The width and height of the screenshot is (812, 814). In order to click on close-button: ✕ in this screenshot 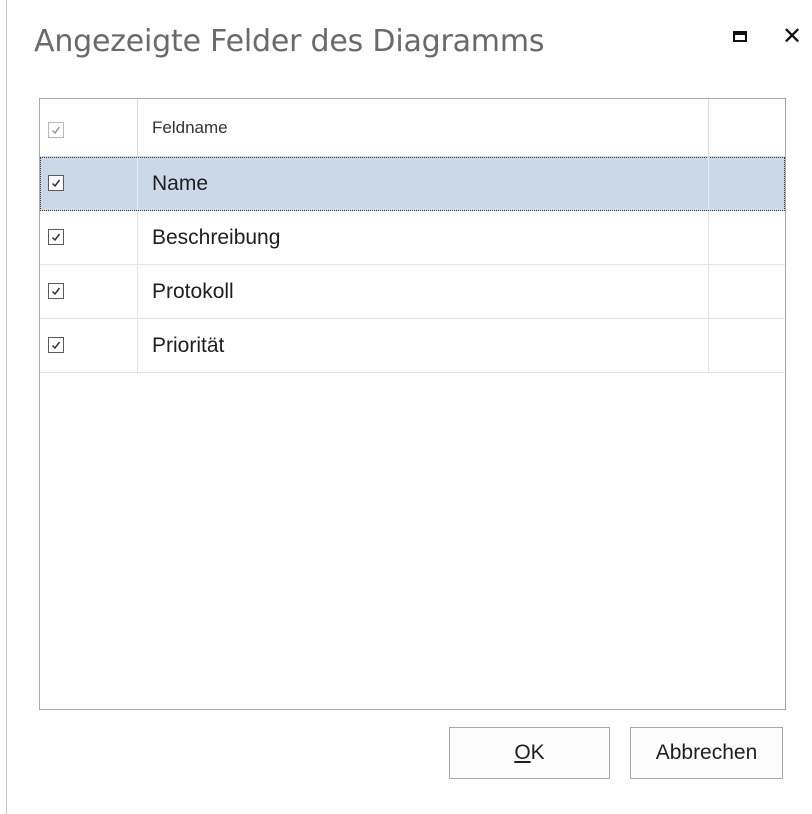, I will do `click(792, 36)`.